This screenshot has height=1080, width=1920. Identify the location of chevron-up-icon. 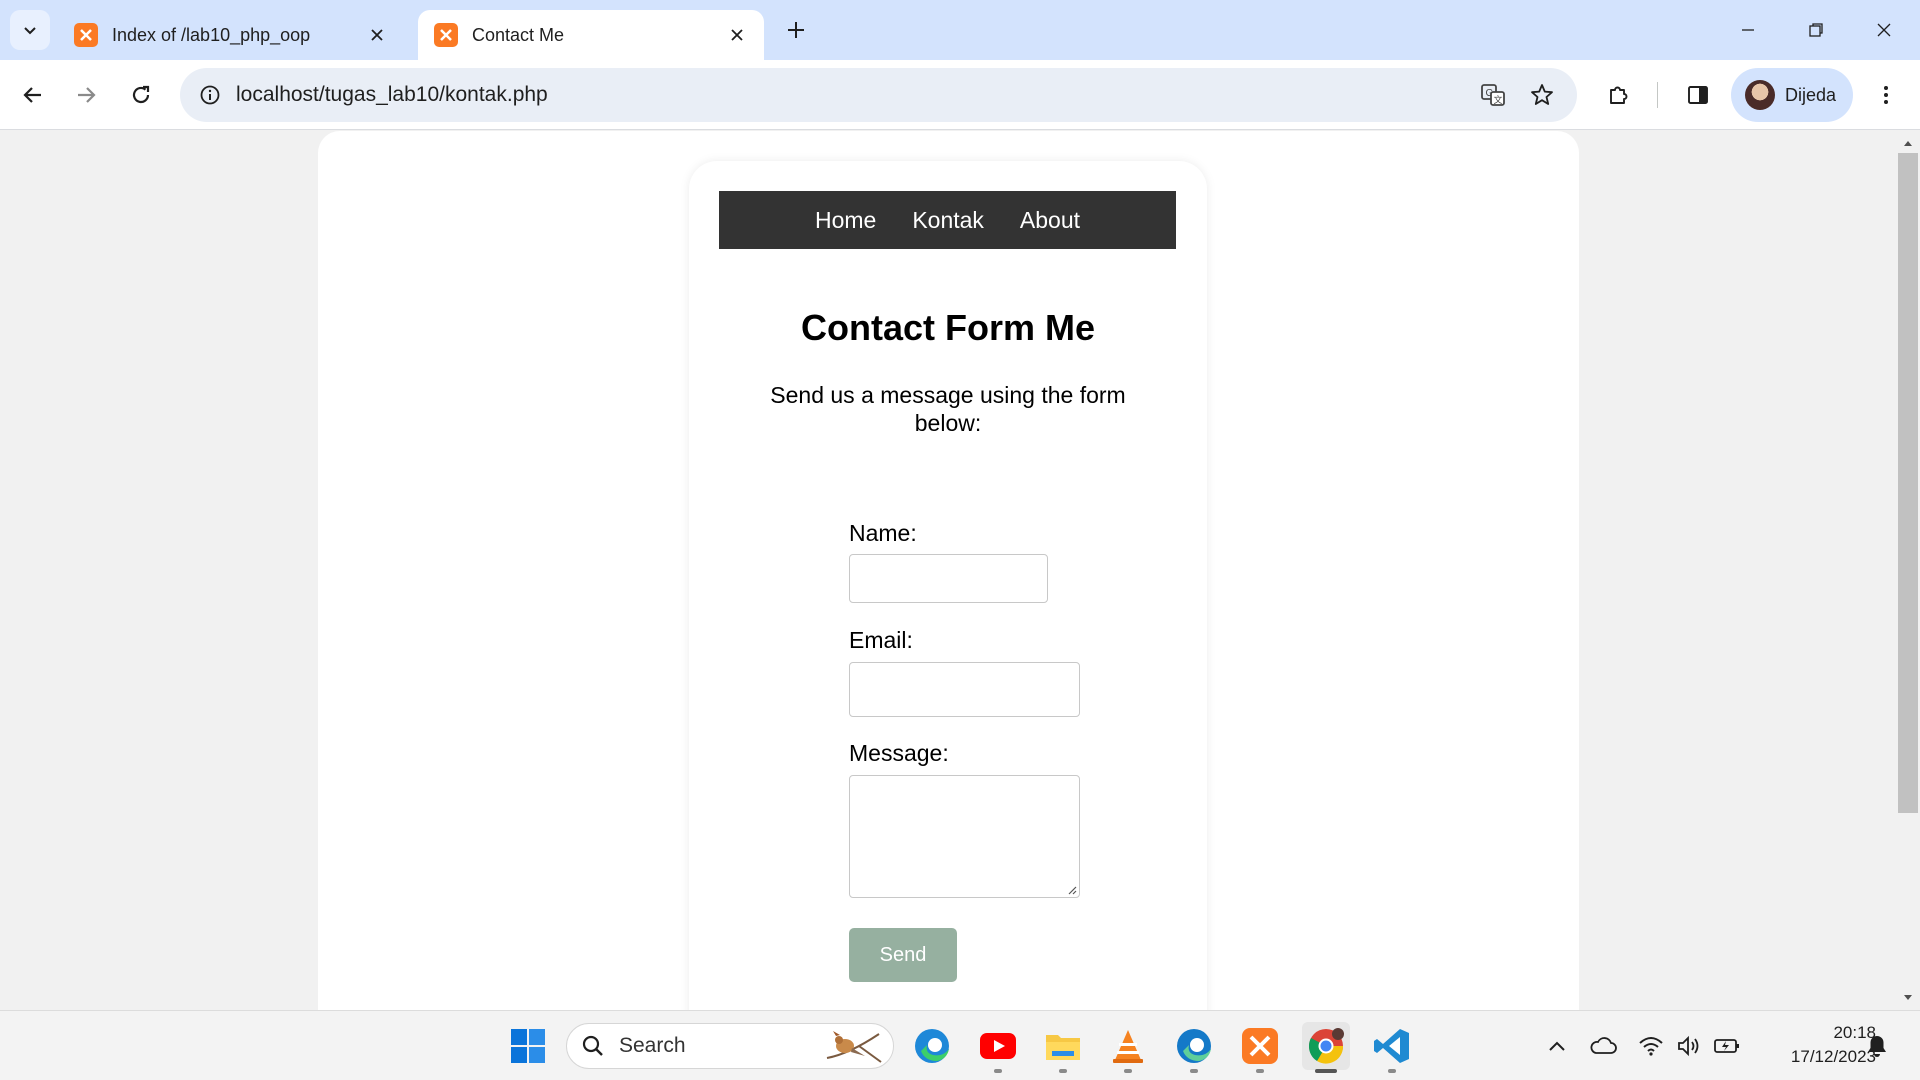
(1557, 1046).